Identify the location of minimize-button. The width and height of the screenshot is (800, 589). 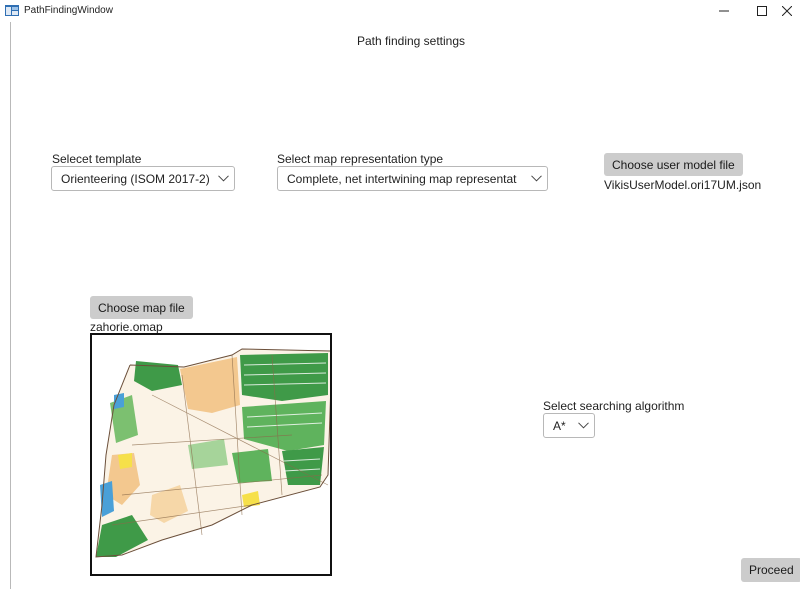
(724, 11).